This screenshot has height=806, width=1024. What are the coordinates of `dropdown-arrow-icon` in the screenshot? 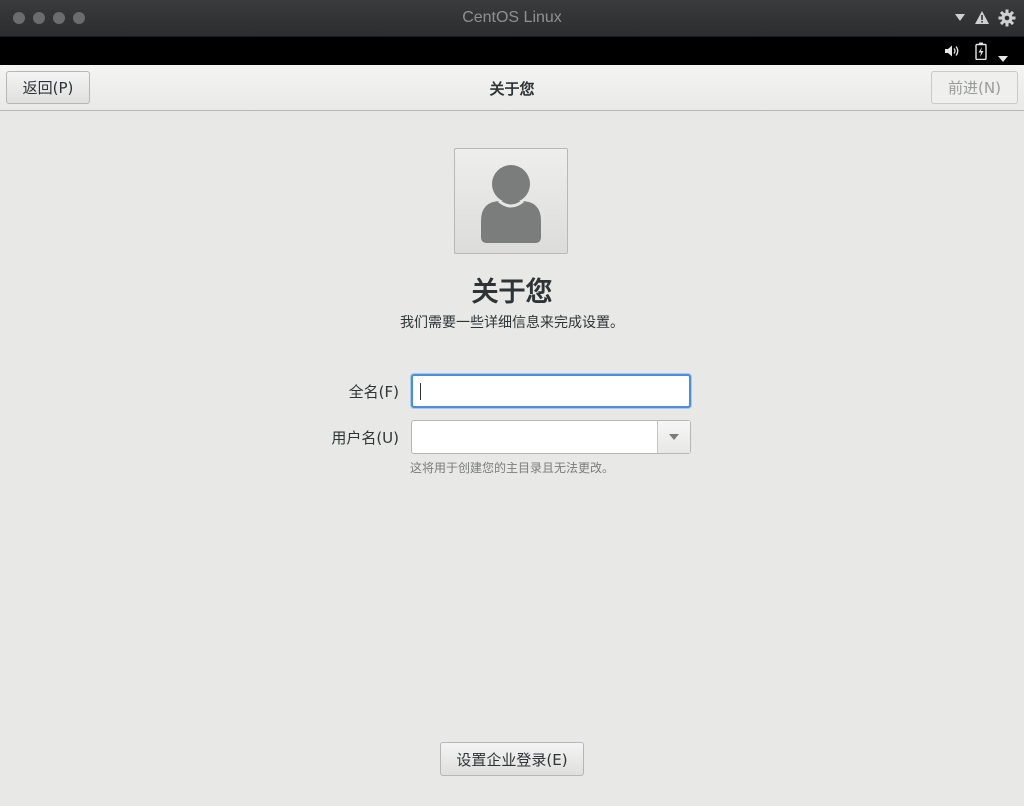 It's located at (960, 18).